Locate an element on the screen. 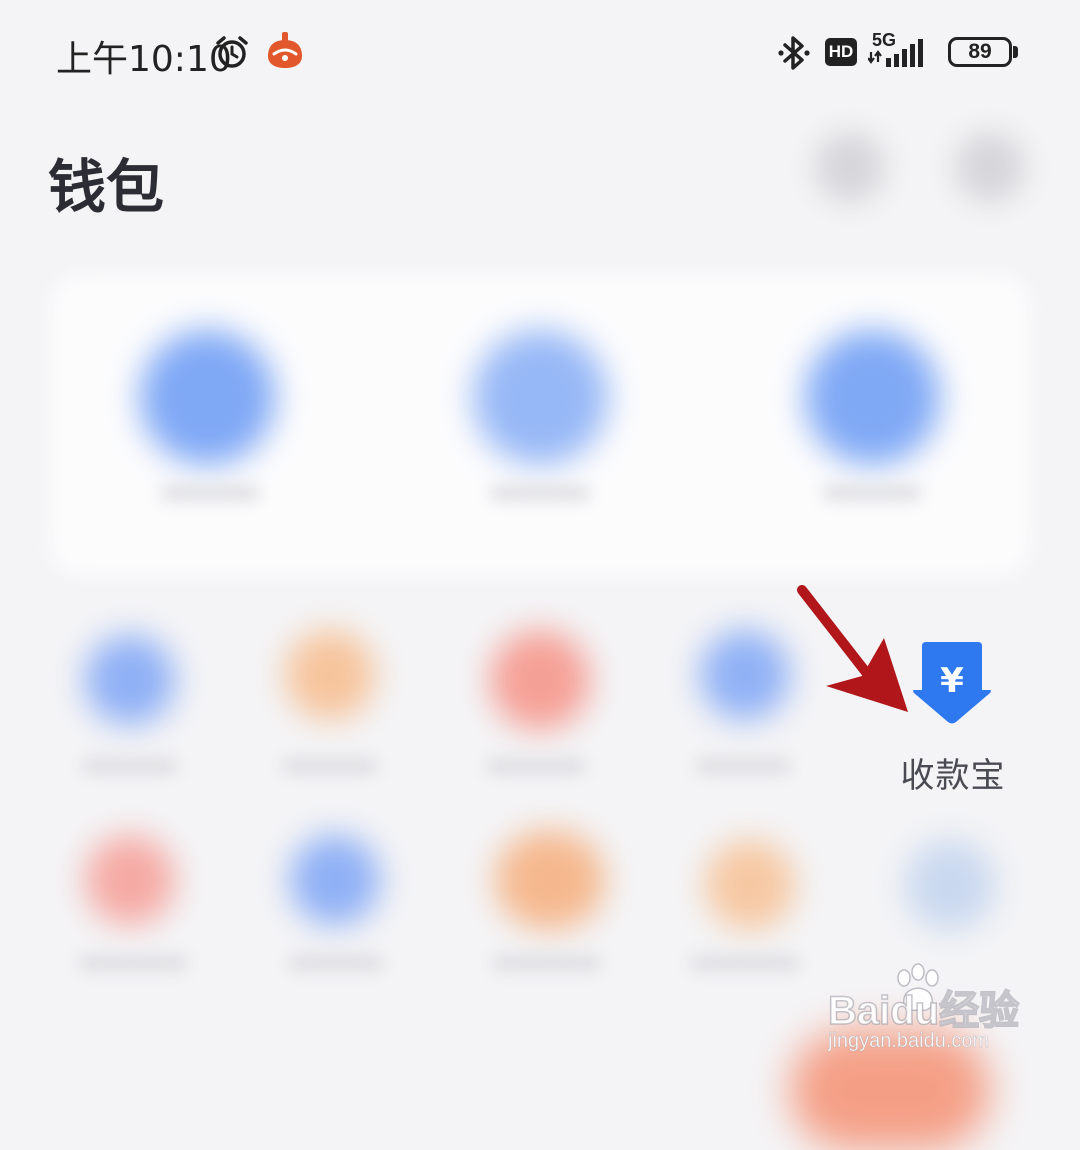 This screenshot has width=1080, height=1150. alarm-clock-icon is located at coordinates (232, 52).